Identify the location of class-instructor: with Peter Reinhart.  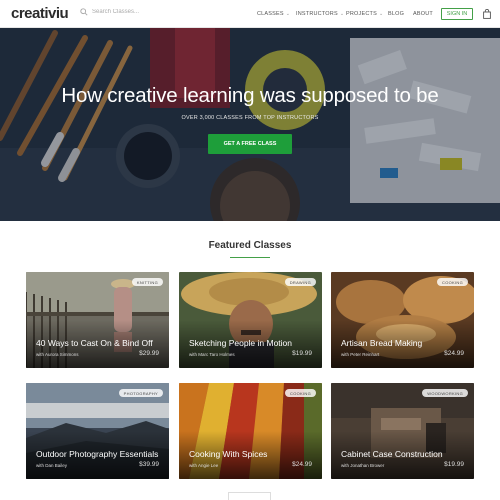
(360, 354).